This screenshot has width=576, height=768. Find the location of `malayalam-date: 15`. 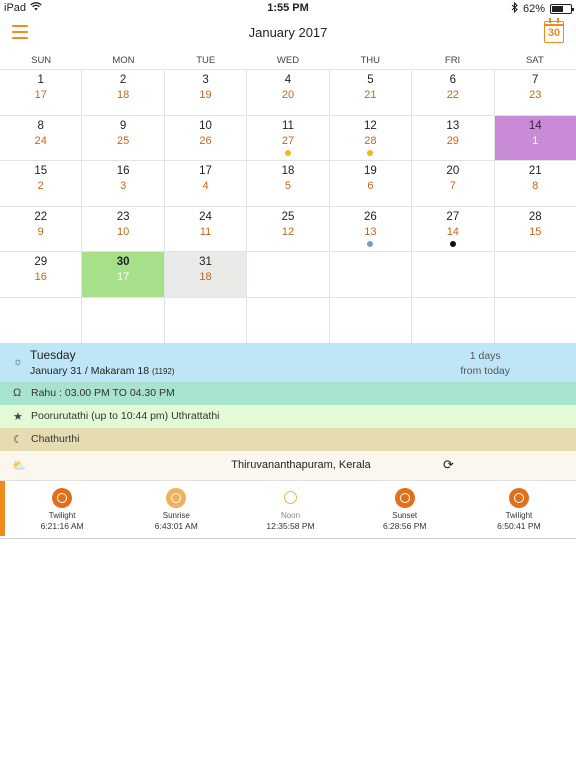

malayalam-date: 15 is located at coordinates (535, 231).